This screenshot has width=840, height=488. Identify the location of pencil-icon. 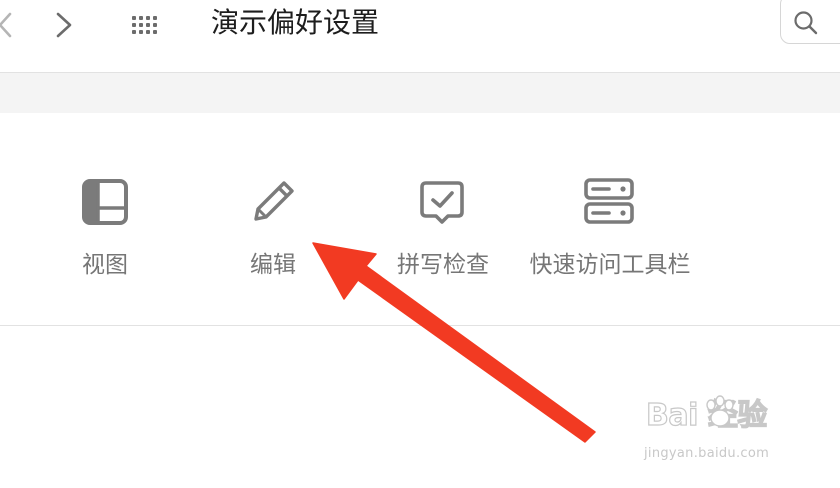
(274, 201).